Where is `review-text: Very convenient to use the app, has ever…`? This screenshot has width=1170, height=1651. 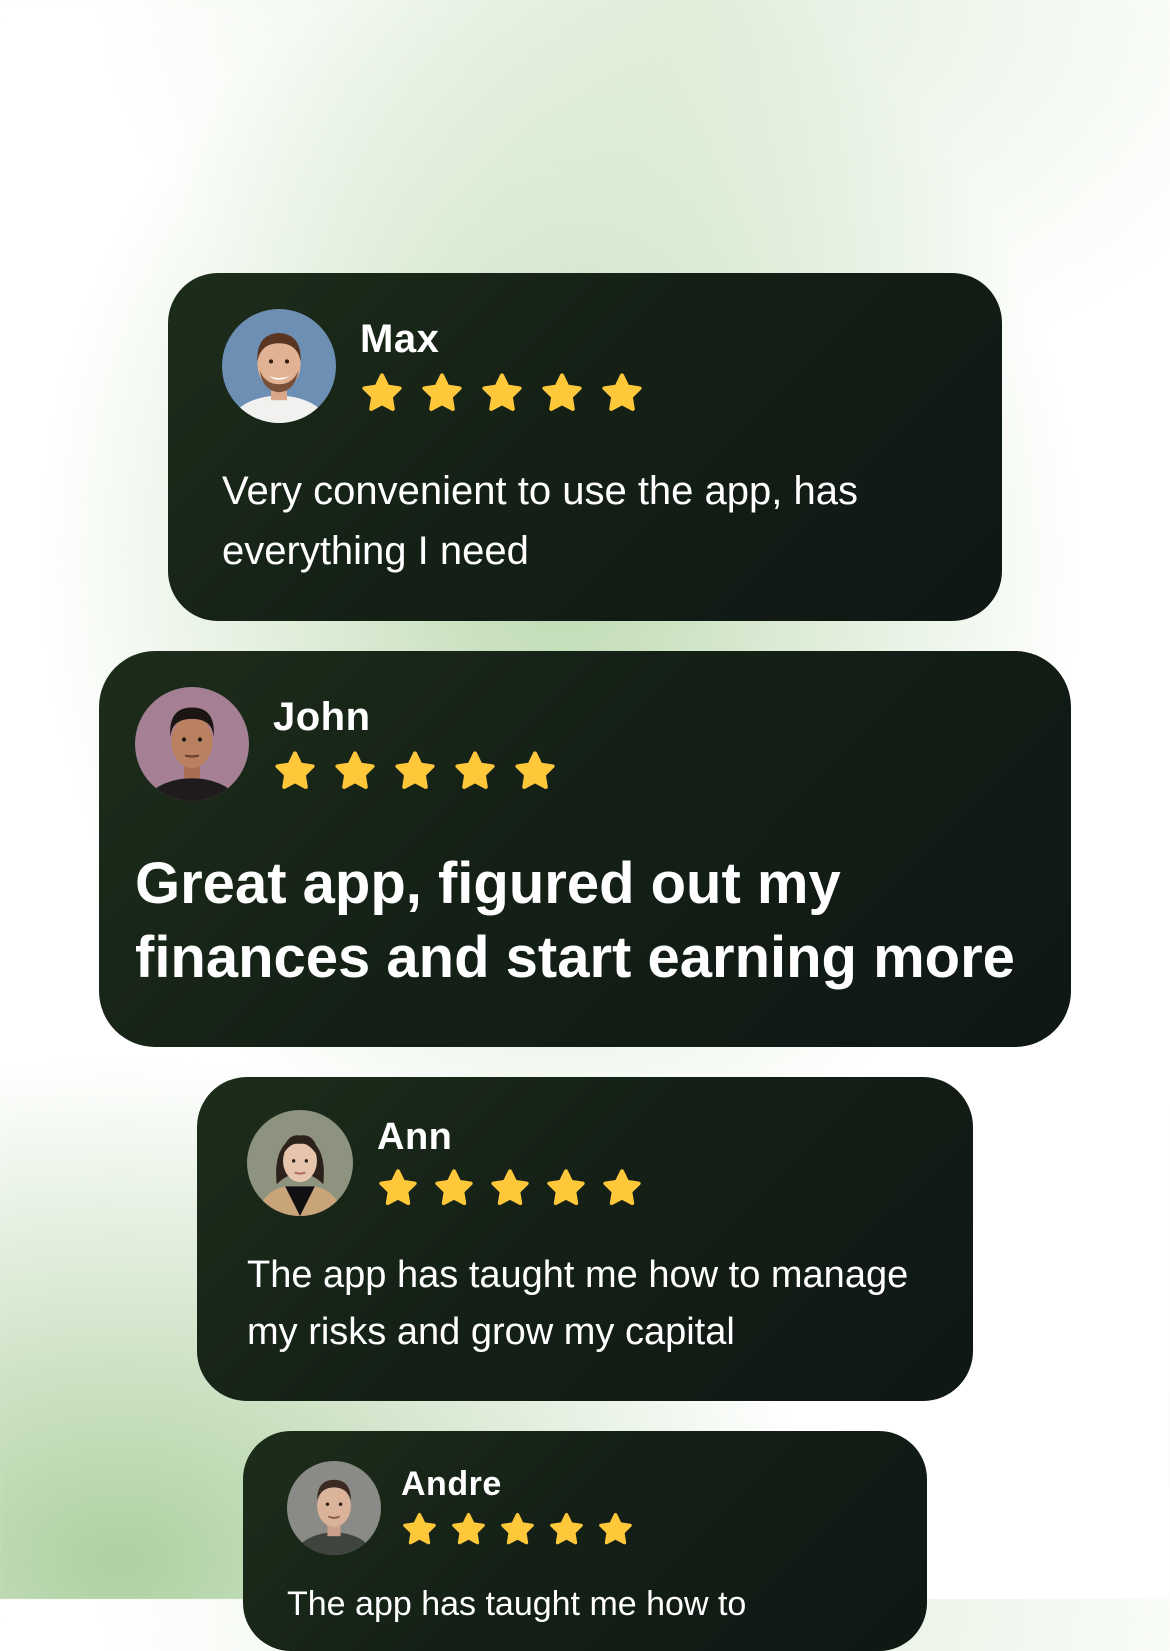
review-text: Very convenient to use the app, has ever… is located at coordinates (540, 521).